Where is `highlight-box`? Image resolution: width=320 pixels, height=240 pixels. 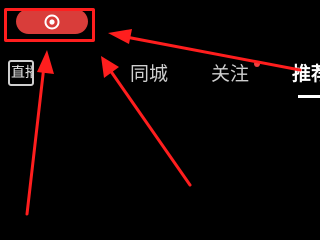 highlight-box is located at coordinates (49, 25).